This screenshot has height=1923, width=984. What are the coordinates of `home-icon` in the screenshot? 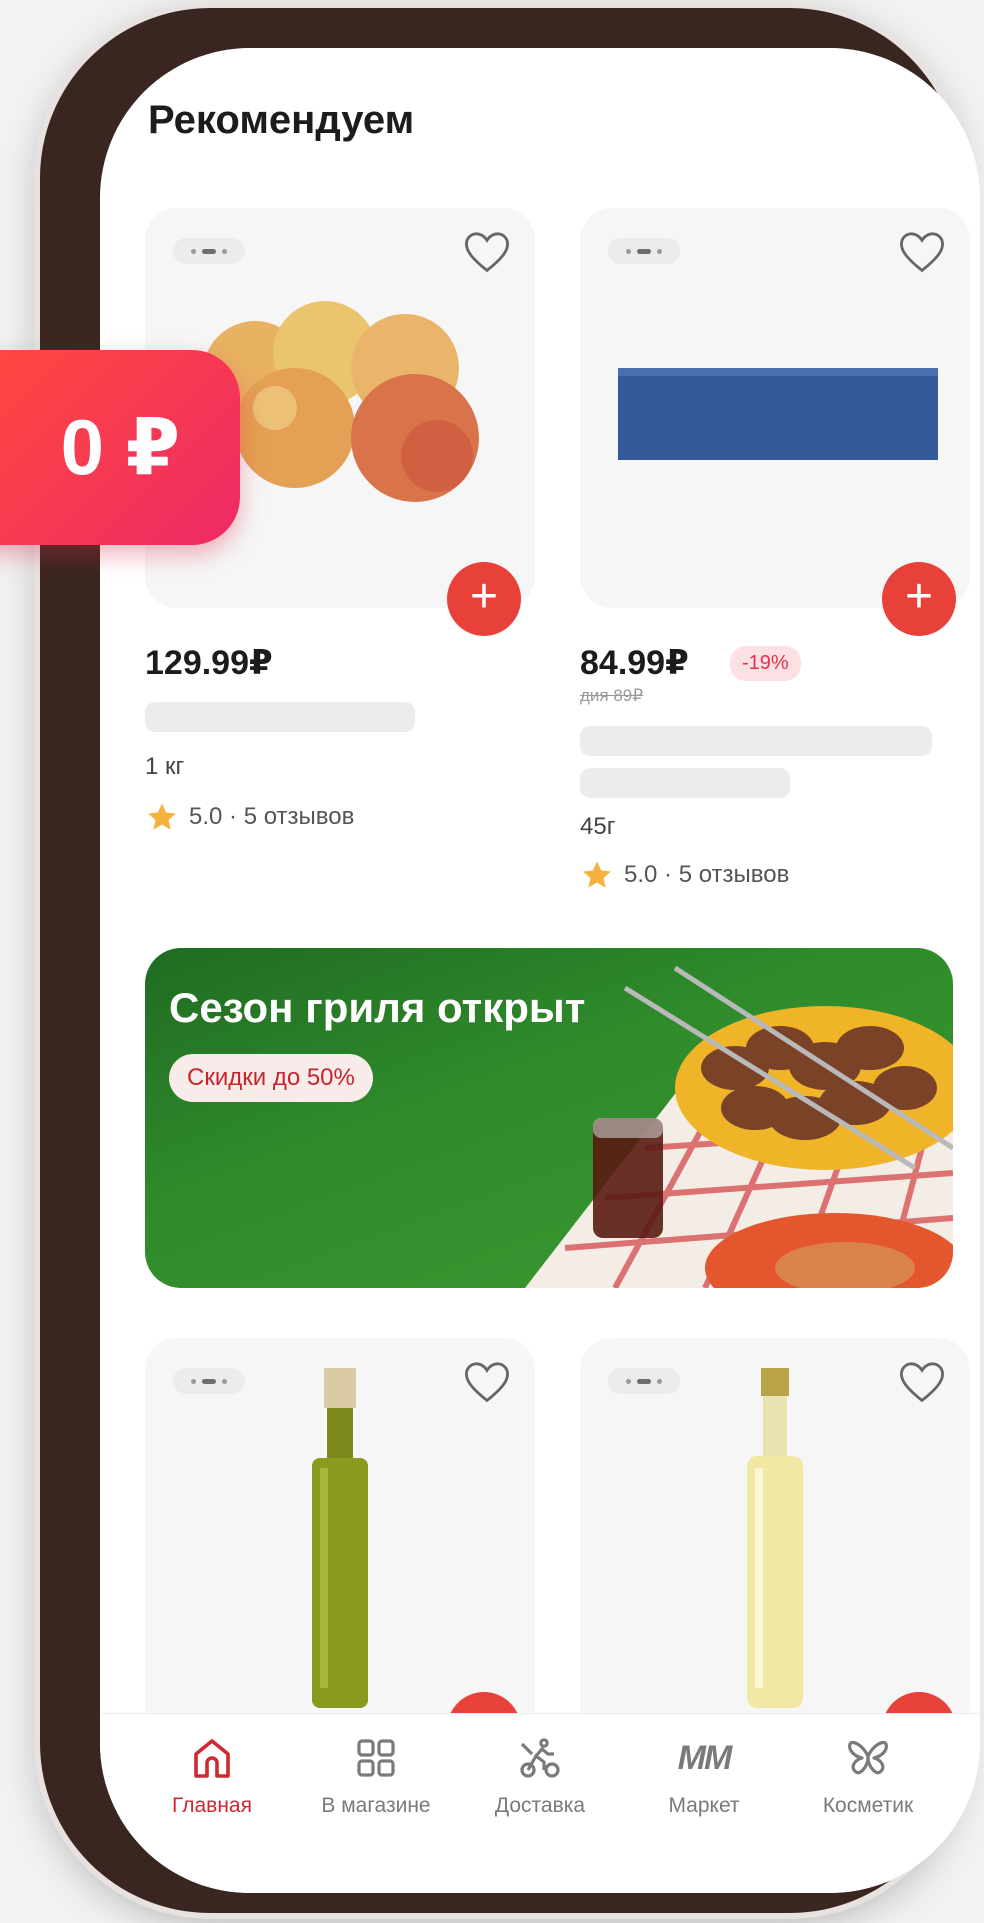 It's located at (212, 1758).